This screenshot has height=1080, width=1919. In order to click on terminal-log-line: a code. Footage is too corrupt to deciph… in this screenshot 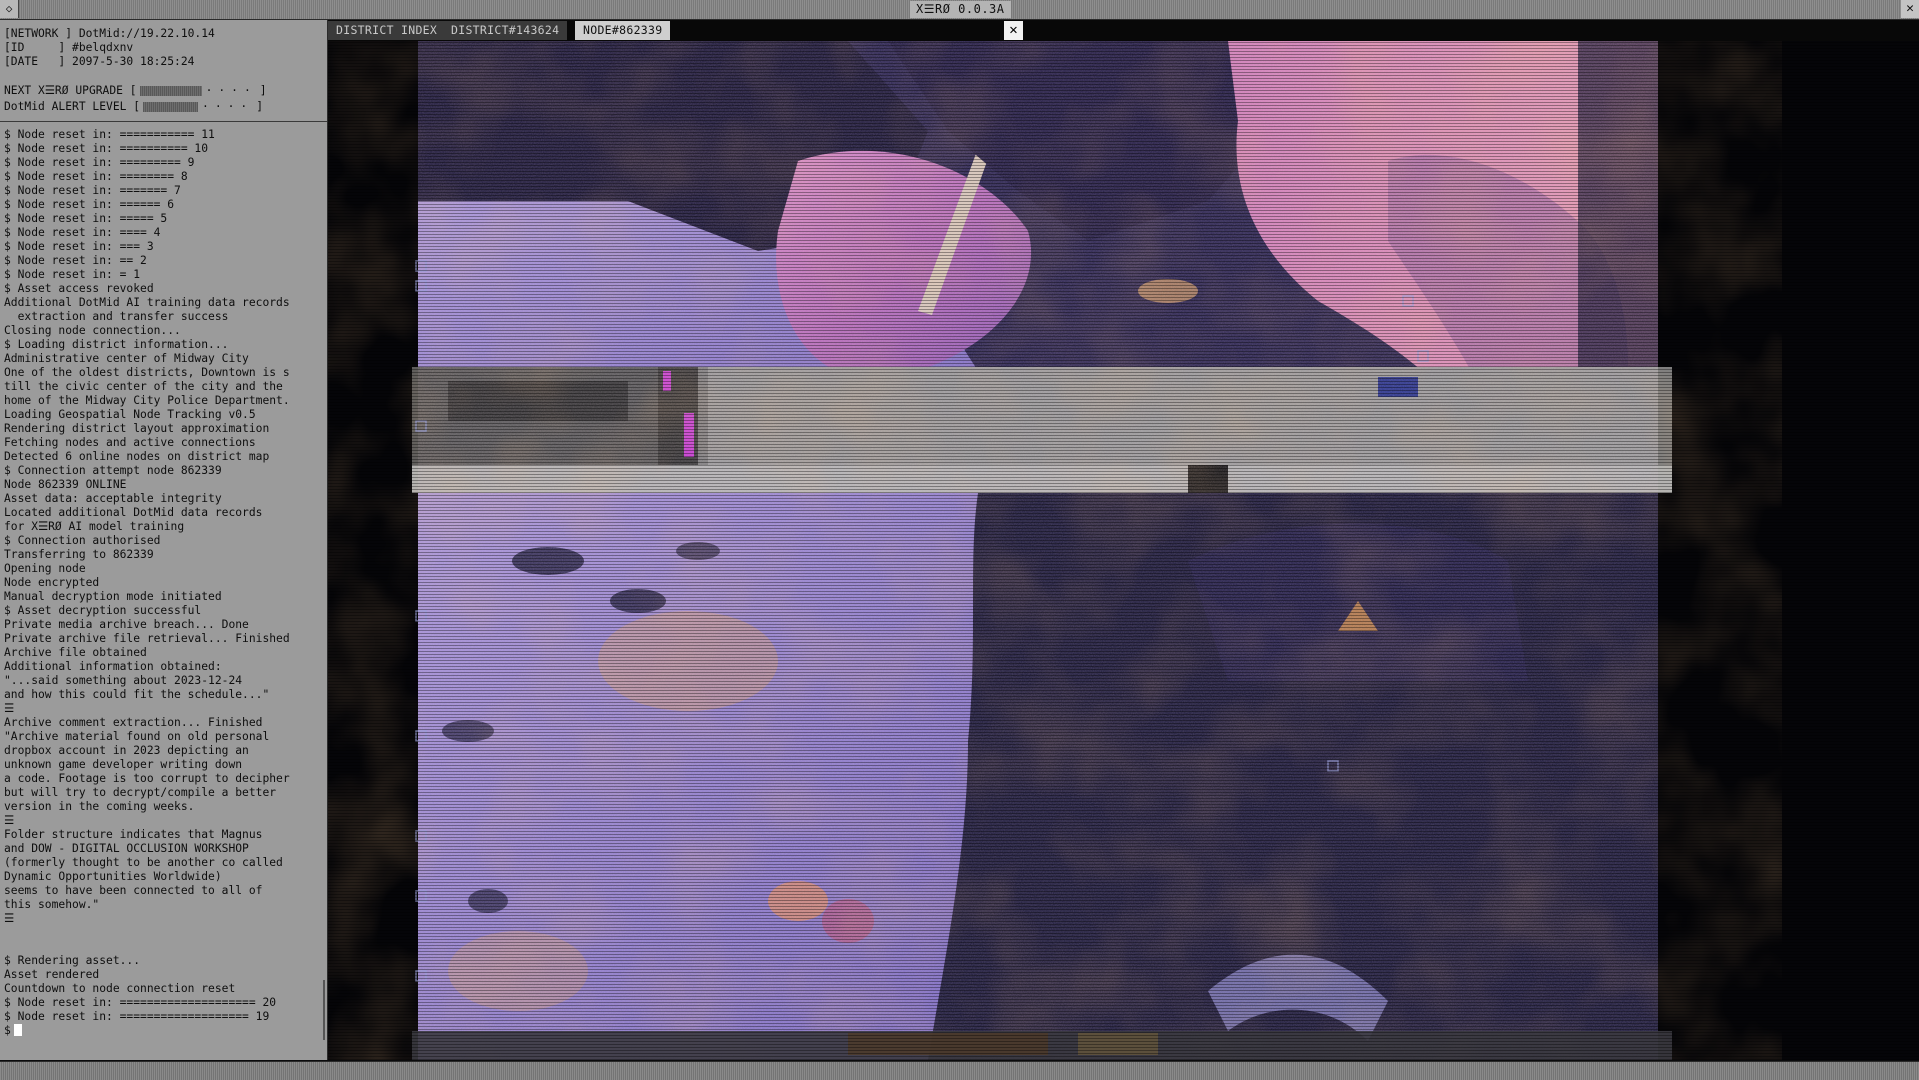, I will do `click(147, 778)`.